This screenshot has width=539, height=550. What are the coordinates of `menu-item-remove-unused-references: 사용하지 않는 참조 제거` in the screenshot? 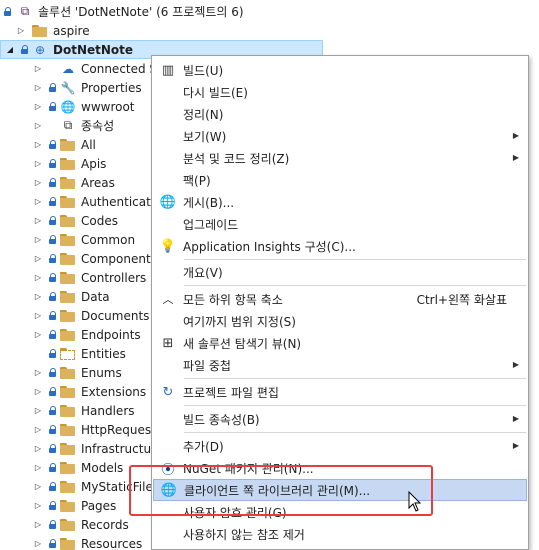 It's located at (340, 534).